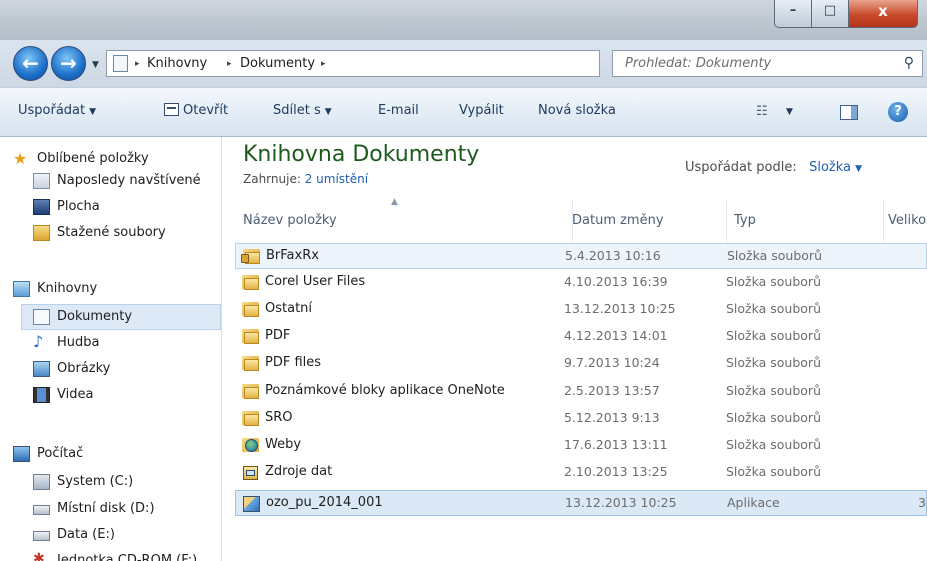 The height and width of the screenshot is (561, 927). I want to click on file-date: 5.12.2013 9:13, so click(612, 417).